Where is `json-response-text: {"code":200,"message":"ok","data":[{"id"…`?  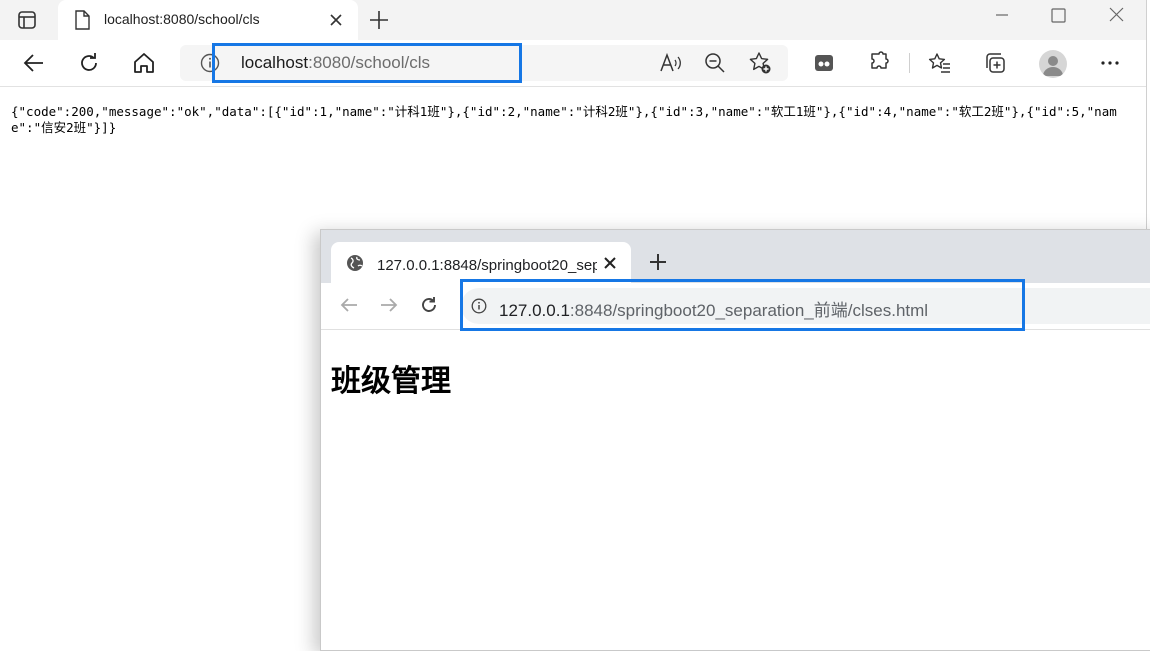
json-response-text: {"code":200,"message":"ok","data":[{"id"… is located at coordinates (564, 119).